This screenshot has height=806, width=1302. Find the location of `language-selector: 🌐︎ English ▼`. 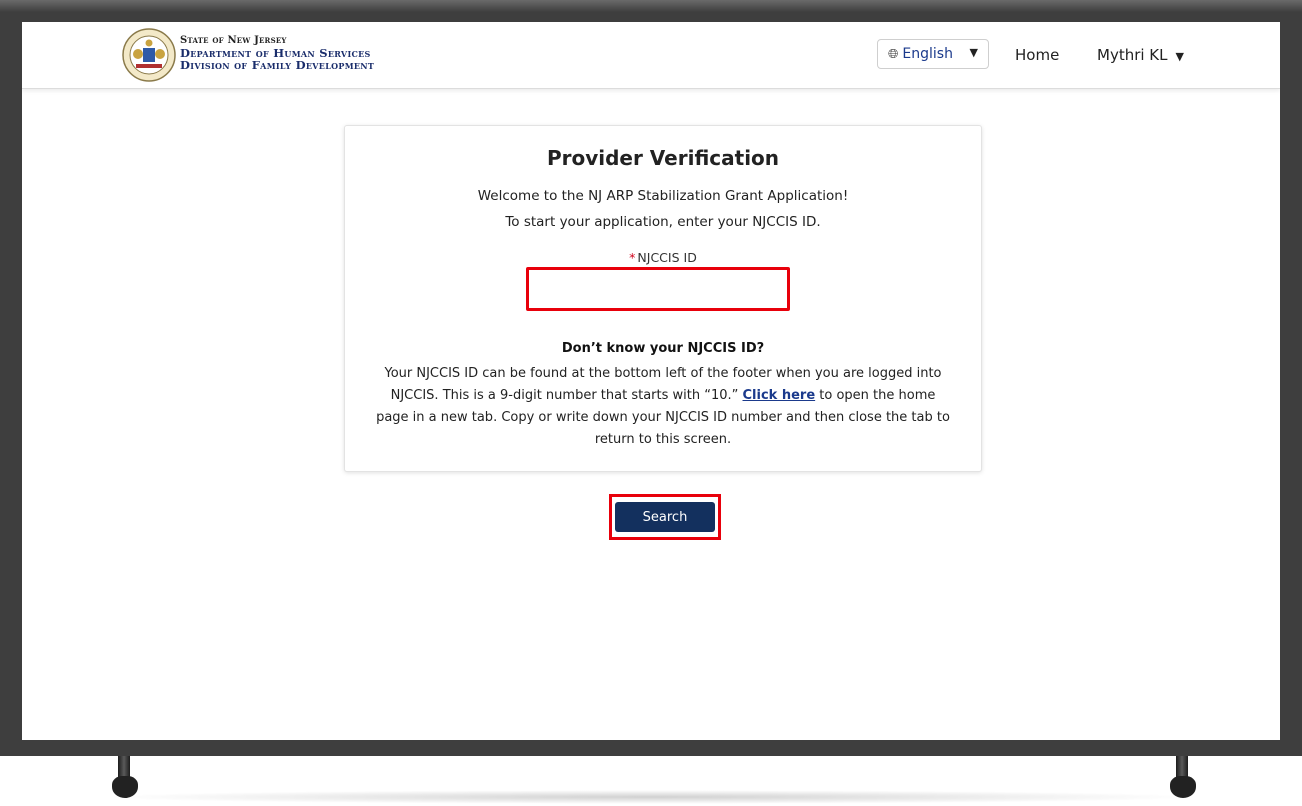

language-selector: 🌐︎ English ▼ is located at coordinates (933, 54).